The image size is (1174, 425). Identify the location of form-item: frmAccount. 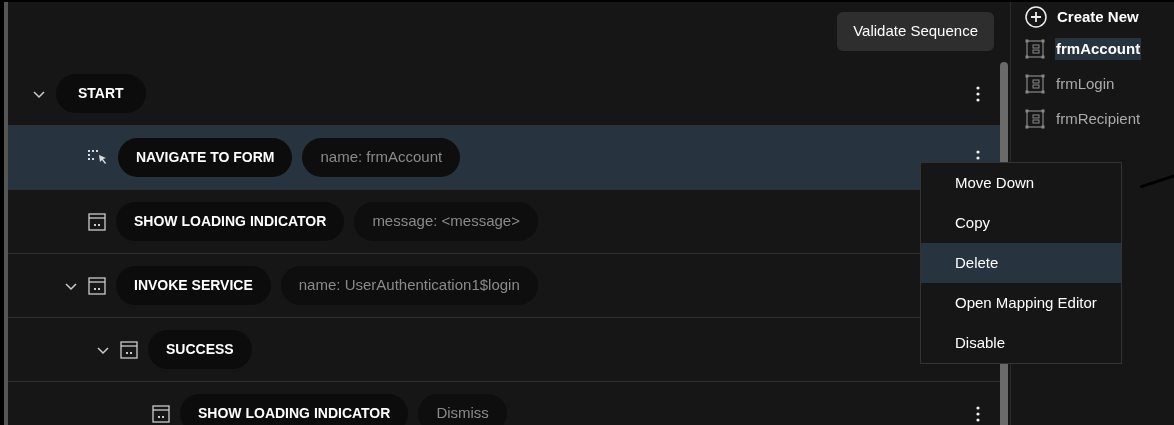
(1098, 49).